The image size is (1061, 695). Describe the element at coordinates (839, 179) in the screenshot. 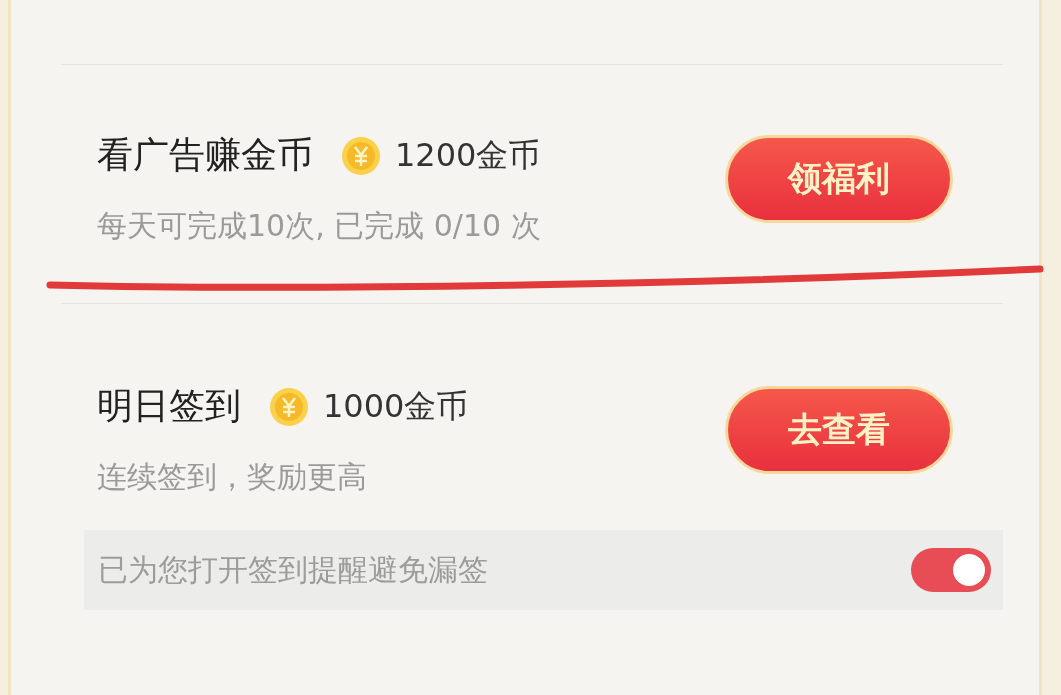

I see `action-button: 领福利` at that location.